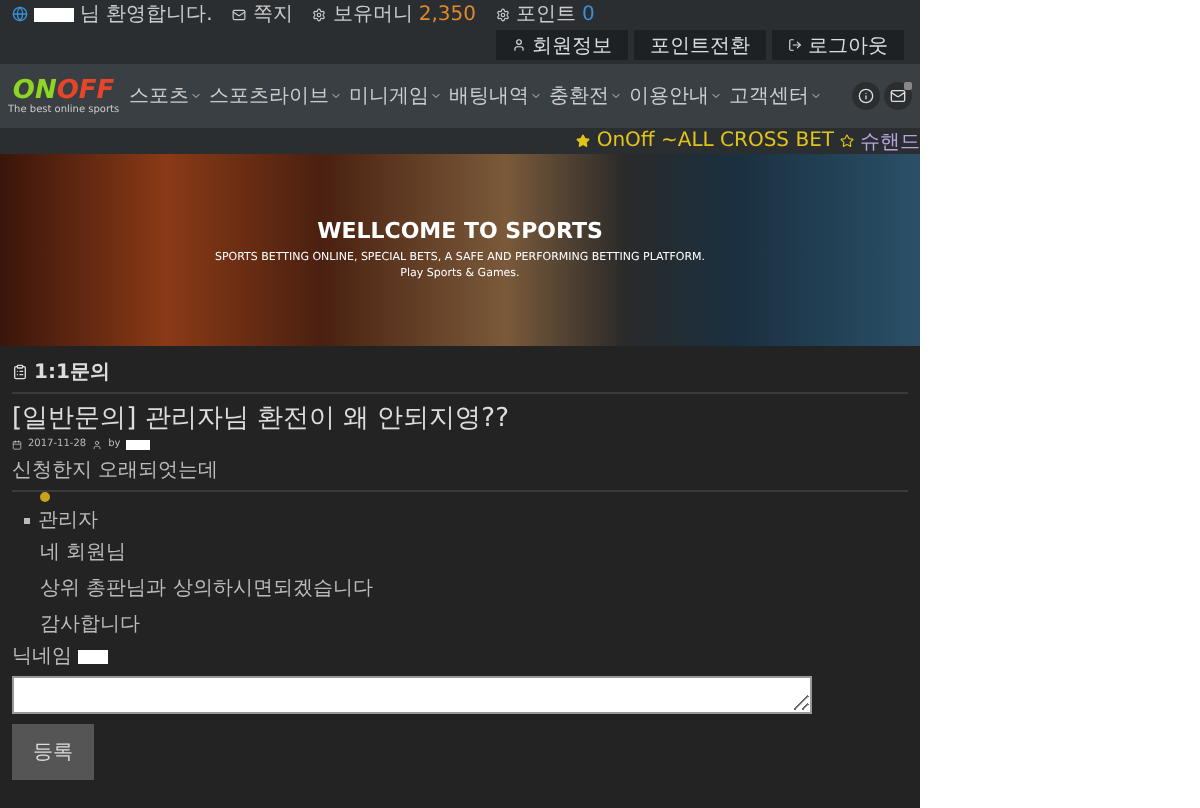  I want to click on comment-field, so click(412, 695).